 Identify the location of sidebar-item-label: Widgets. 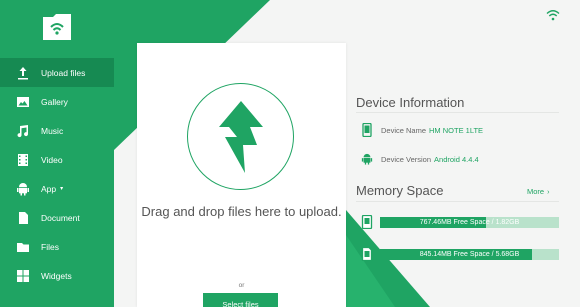
(56, 275).